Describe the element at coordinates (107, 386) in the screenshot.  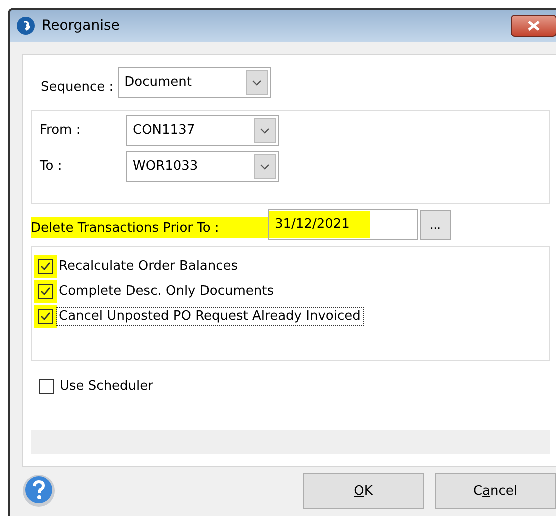
I see `checkbox-label: Use Scheduler` at that location.